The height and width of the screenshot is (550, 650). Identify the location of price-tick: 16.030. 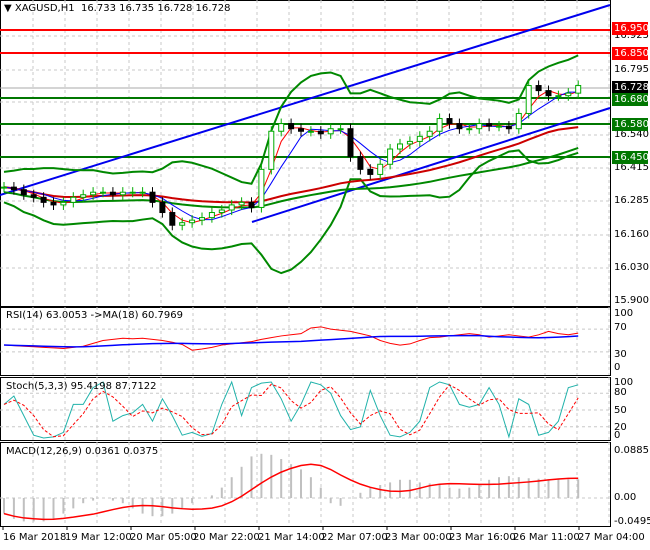
(631, 267).